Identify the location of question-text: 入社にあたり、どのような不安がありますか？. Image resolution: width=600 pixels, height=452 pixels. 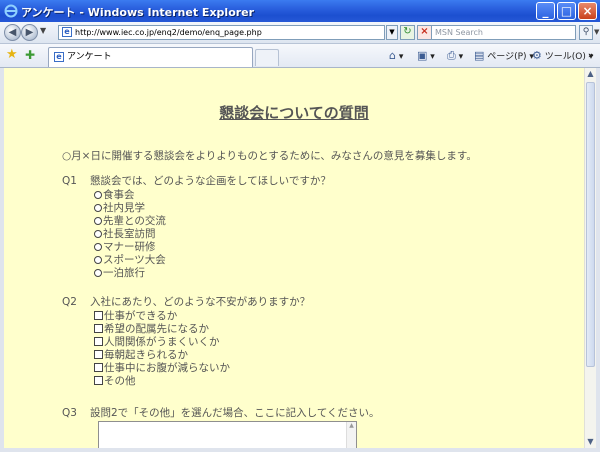
(200, 302).